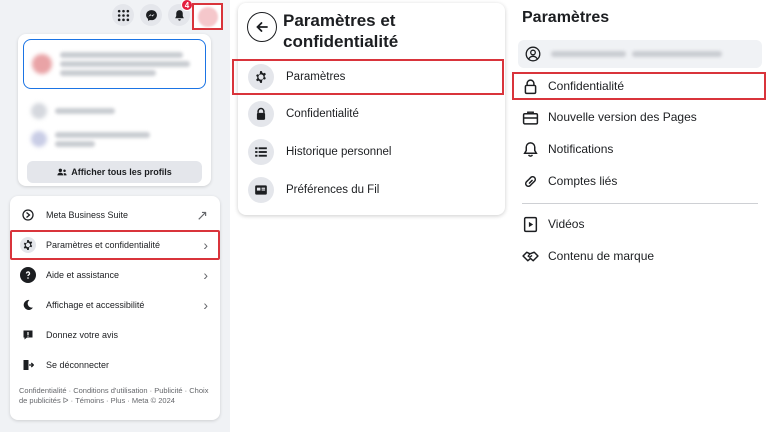 Image resolution: width=768 pixels, height=432 pixels. I want to click on menu-item-display-accessibility: Affichage et accessibilité ›, so click(115, 305).